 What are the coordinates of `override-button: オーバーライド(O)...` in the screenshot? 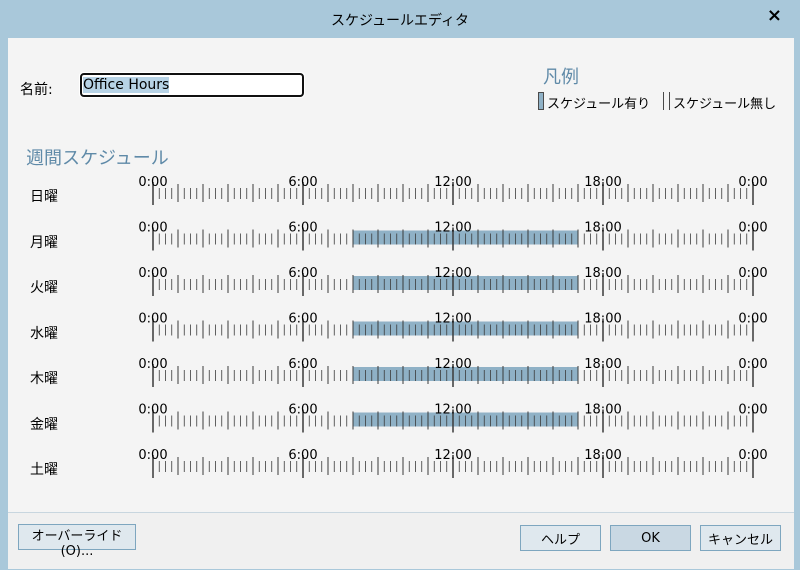 It's located at (77, 541).